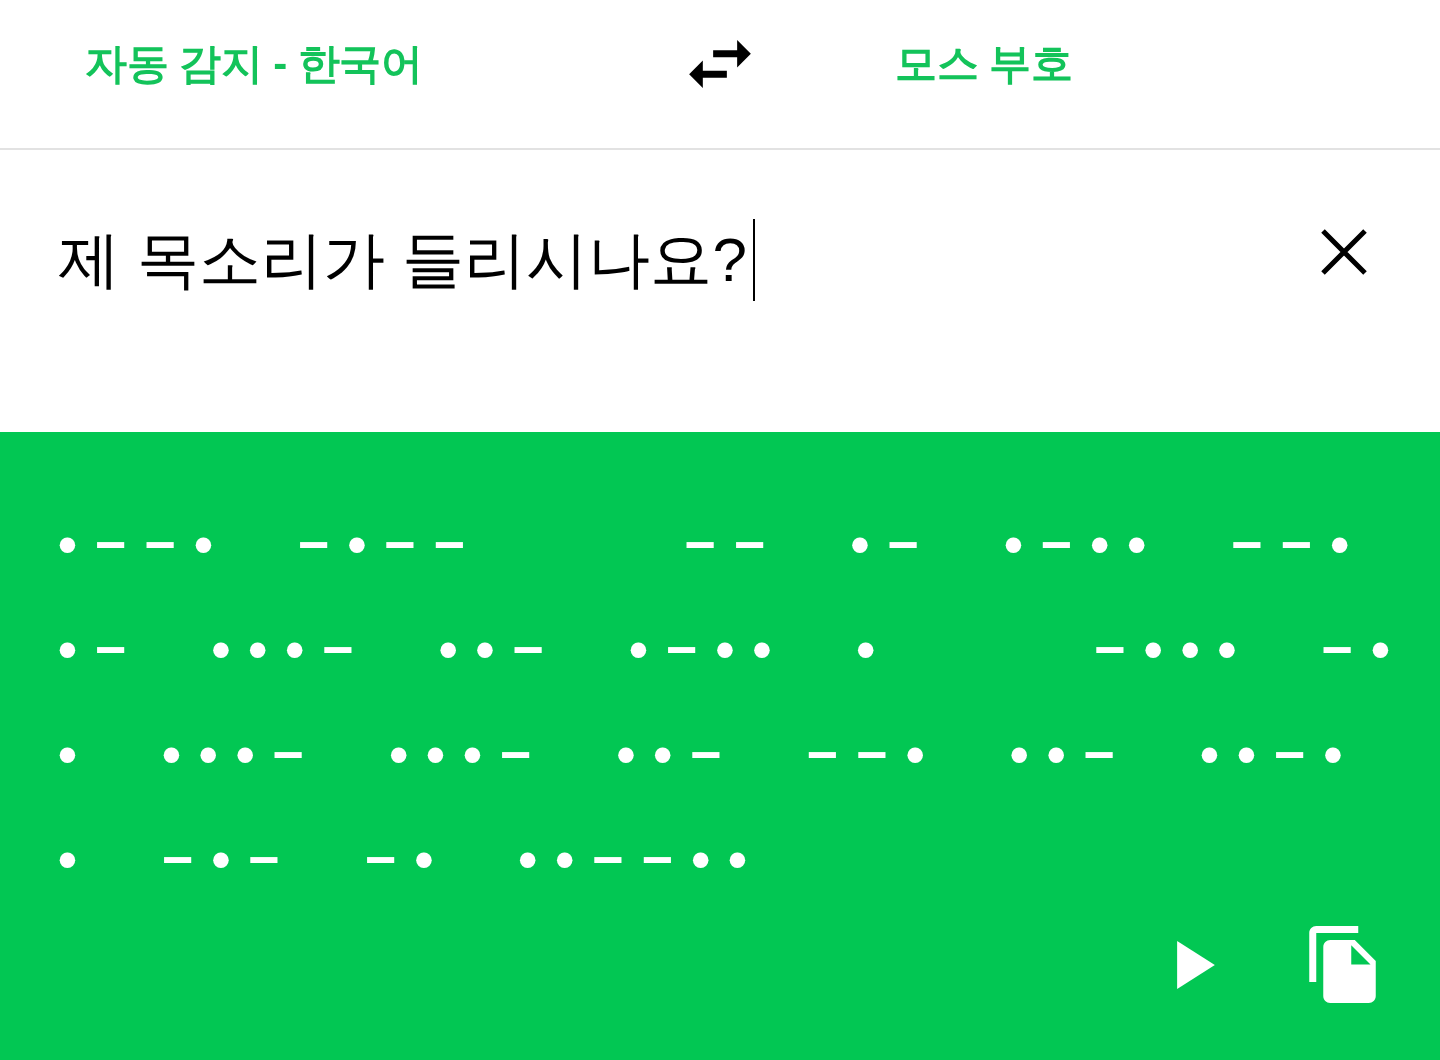 This screenshot has height=1060, width=1440. I want to click on swap-icon, so click(720, 64).